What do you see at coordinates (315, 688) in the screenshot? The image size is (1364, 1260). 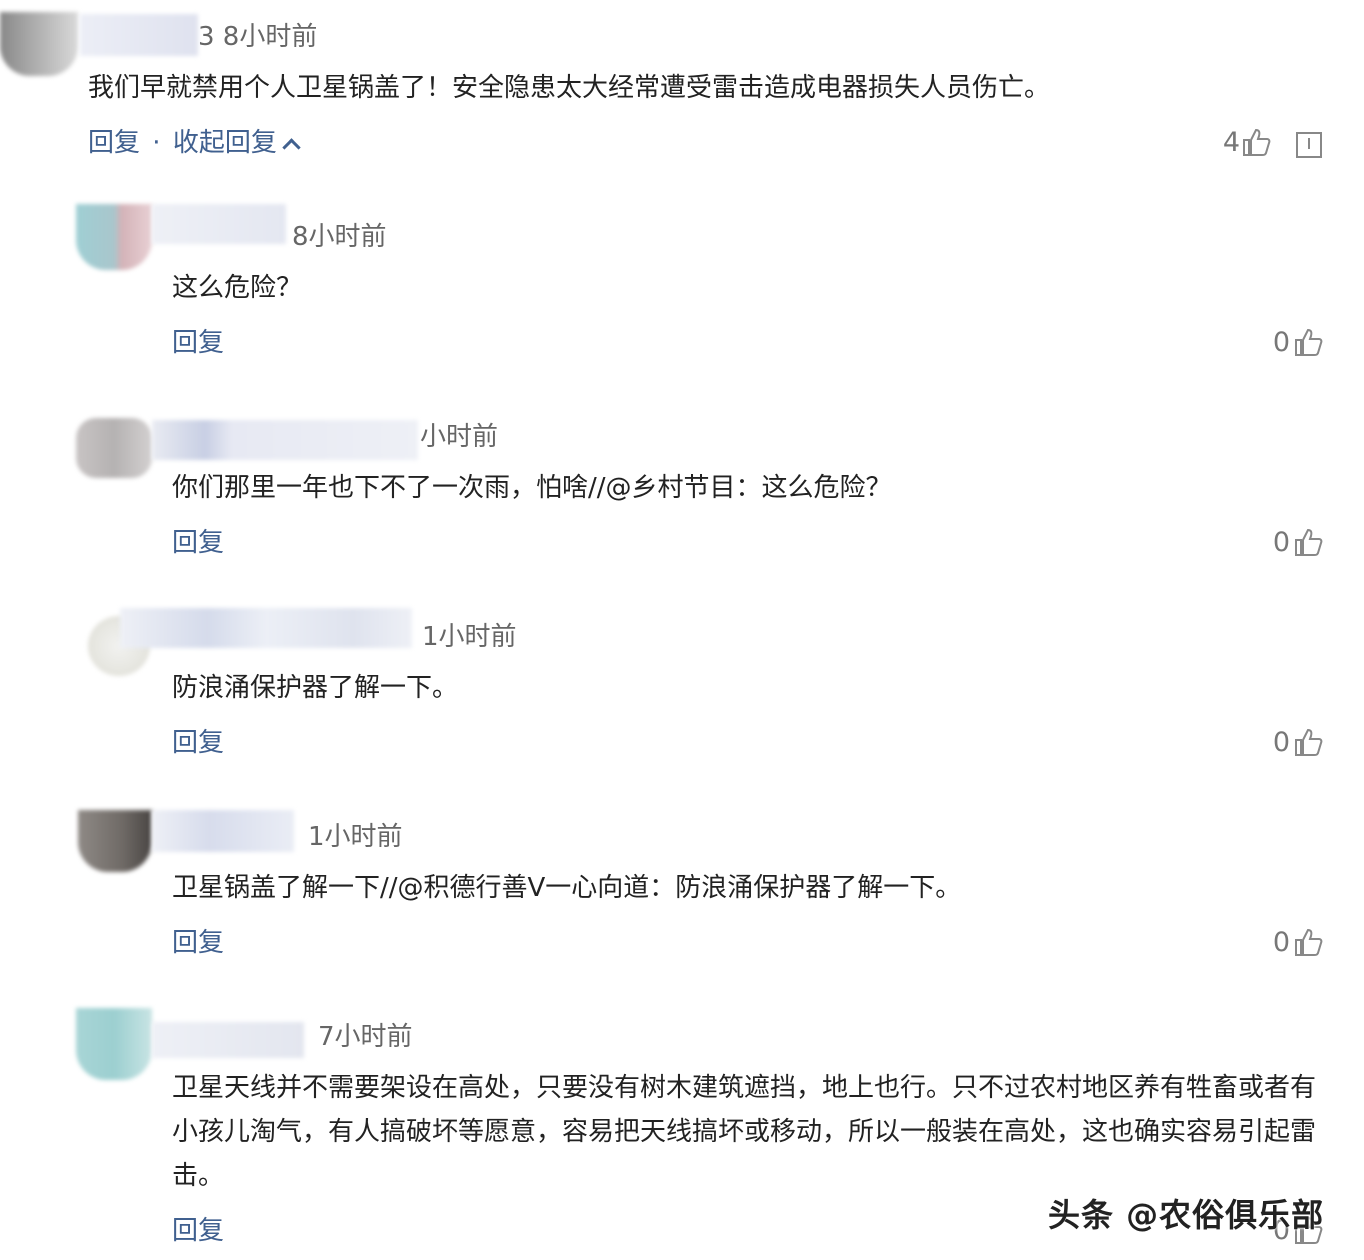 I see `comment-text: 防浪涌保护器了解一下。` at bounding box center [315, 688].